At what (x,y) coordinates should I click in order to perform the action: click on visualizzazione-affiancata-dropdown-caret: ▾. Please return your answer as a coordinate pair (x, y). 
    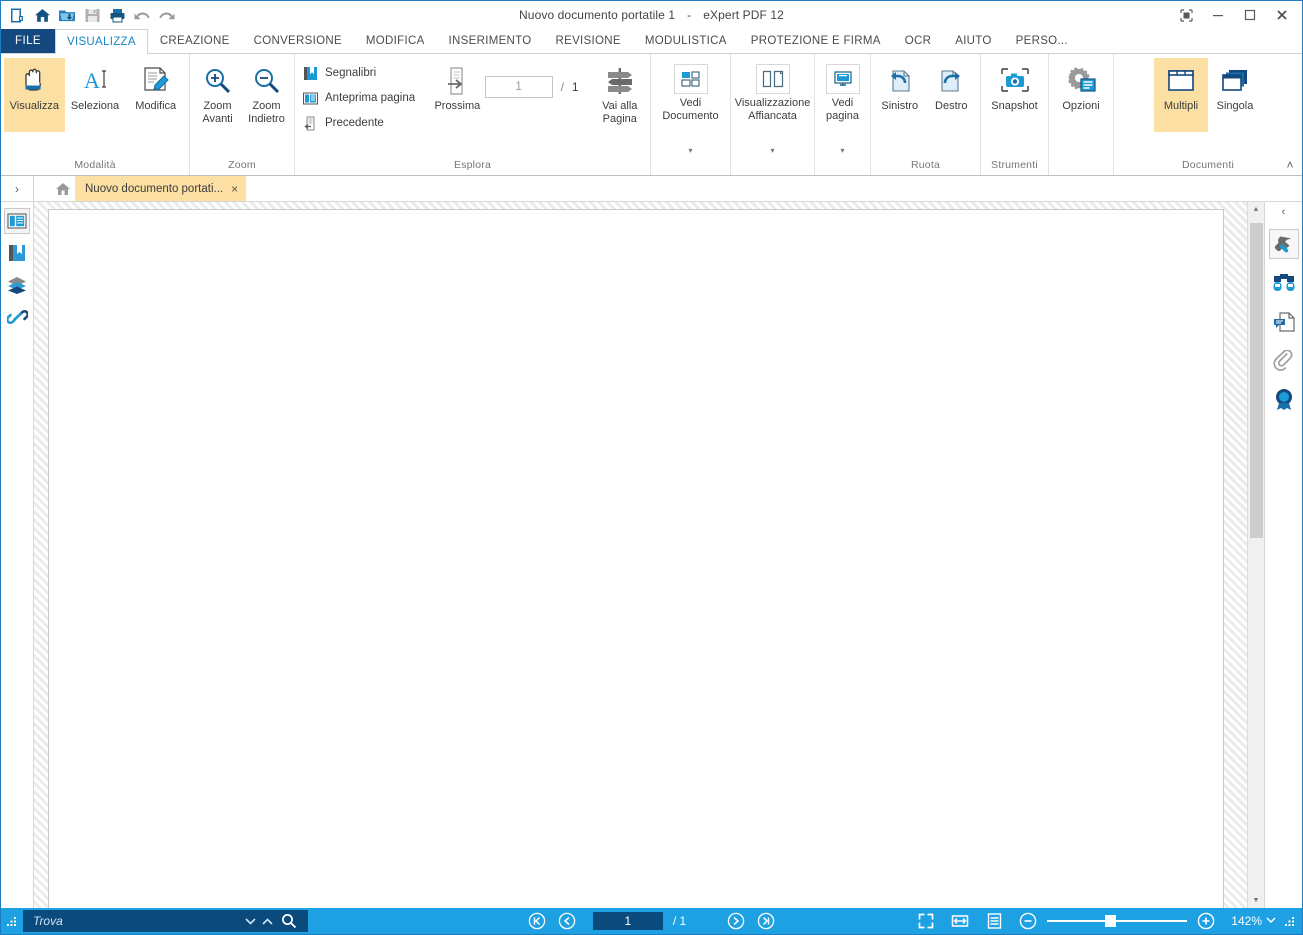
    Looking at the image, I should click on (772, 150).